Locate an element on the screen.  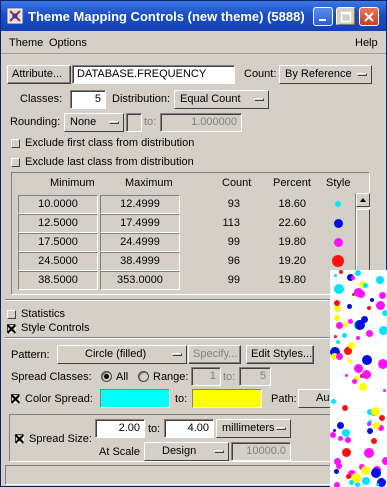
maximize-button is located at coordinates (346, 16).